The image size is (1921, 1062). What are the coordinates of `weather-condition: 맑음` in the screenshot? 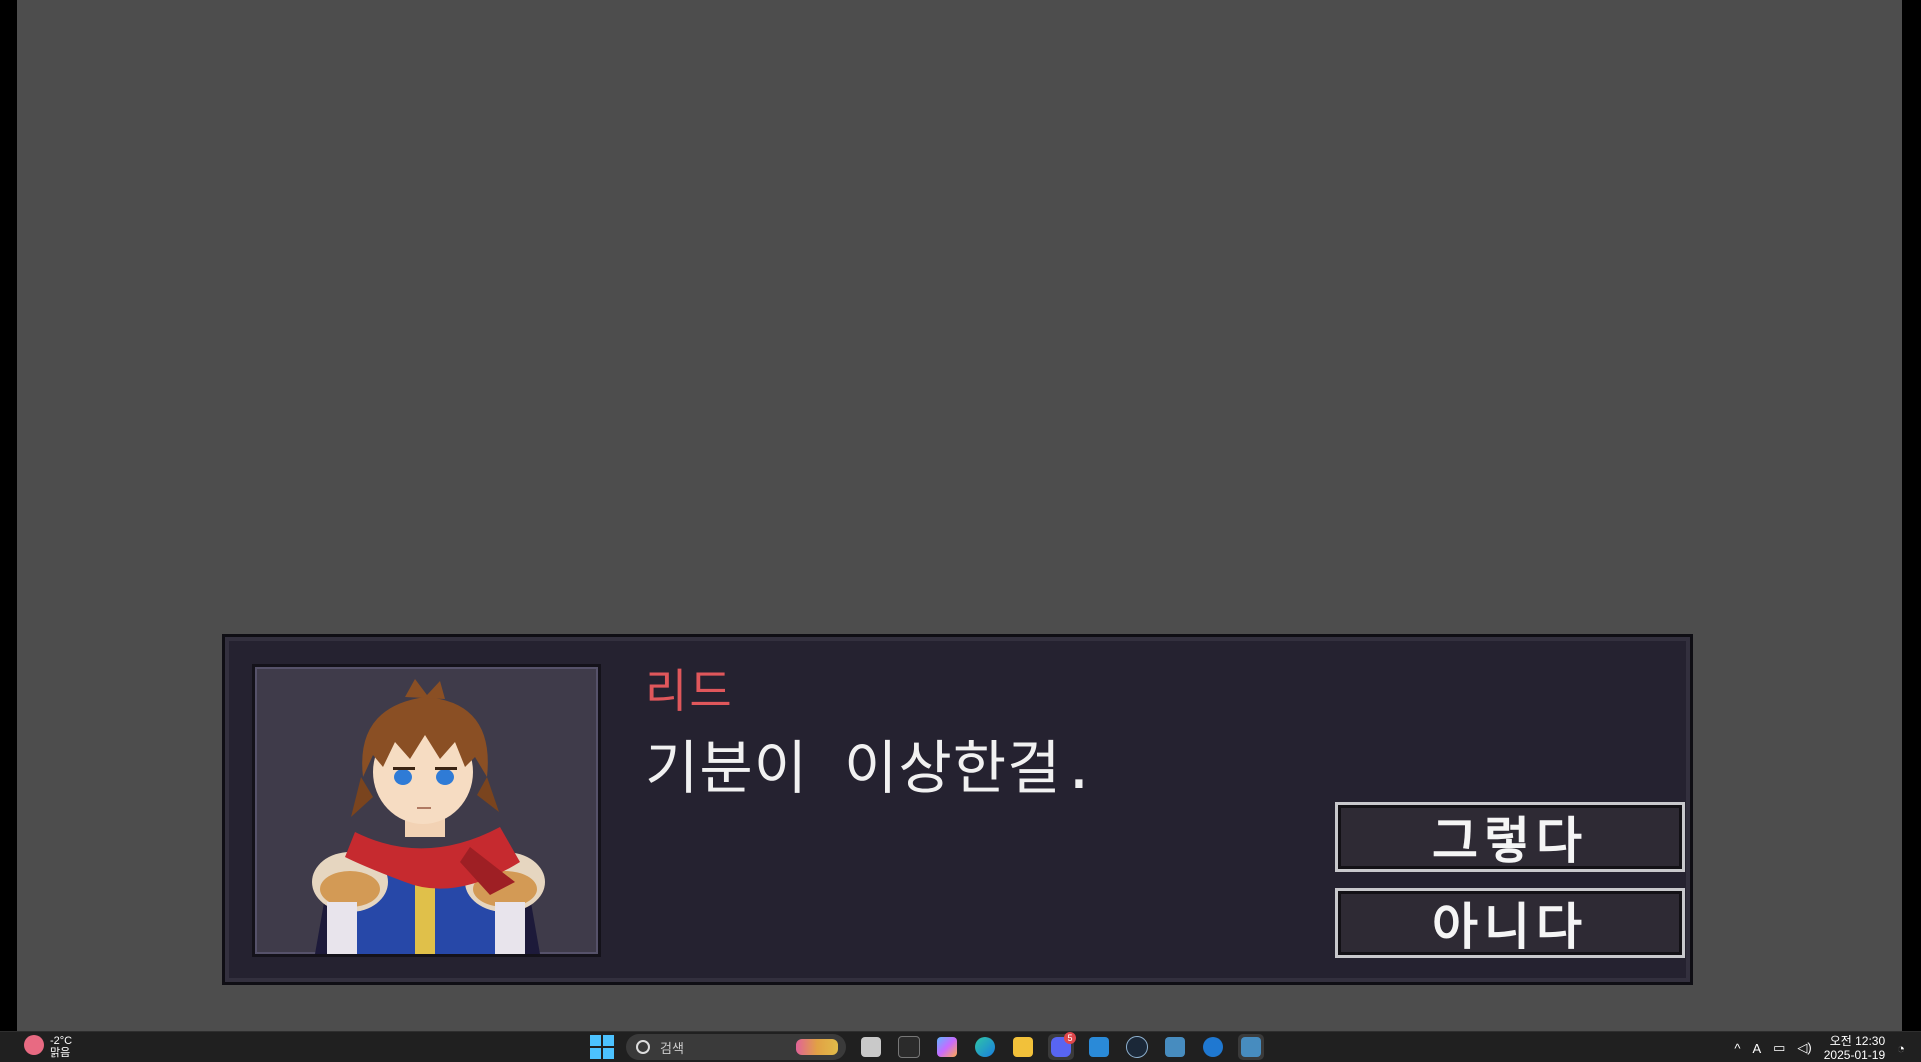 It's located at (60, 1053).